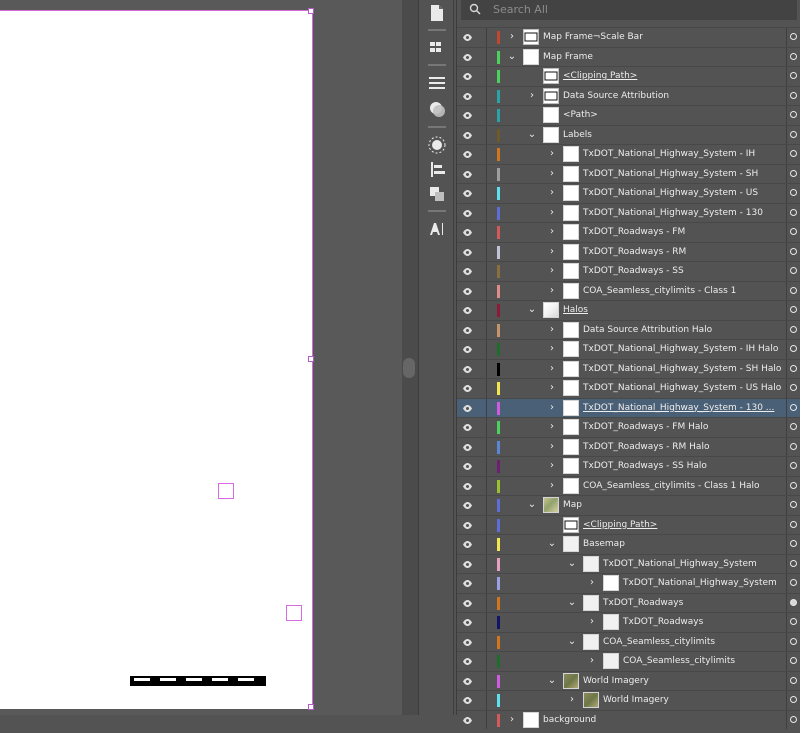 This screenshot has width=800, height=733. What do you see at coordinates (628, 134) in the screenshot?
I see `layer-row: ⌄ Labels` at bounding box center [628, 134].